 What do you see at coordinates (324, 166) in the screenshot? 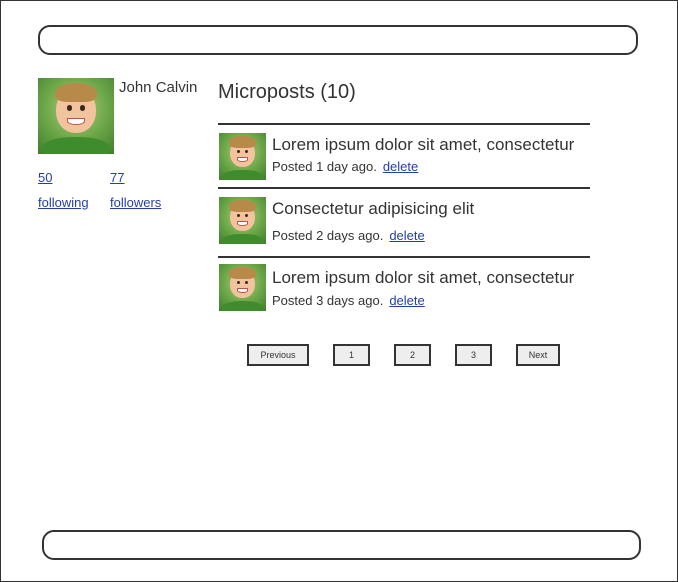
I see `post-timestamp: Posted 1 day ago.` at bounding box center [324, 166].